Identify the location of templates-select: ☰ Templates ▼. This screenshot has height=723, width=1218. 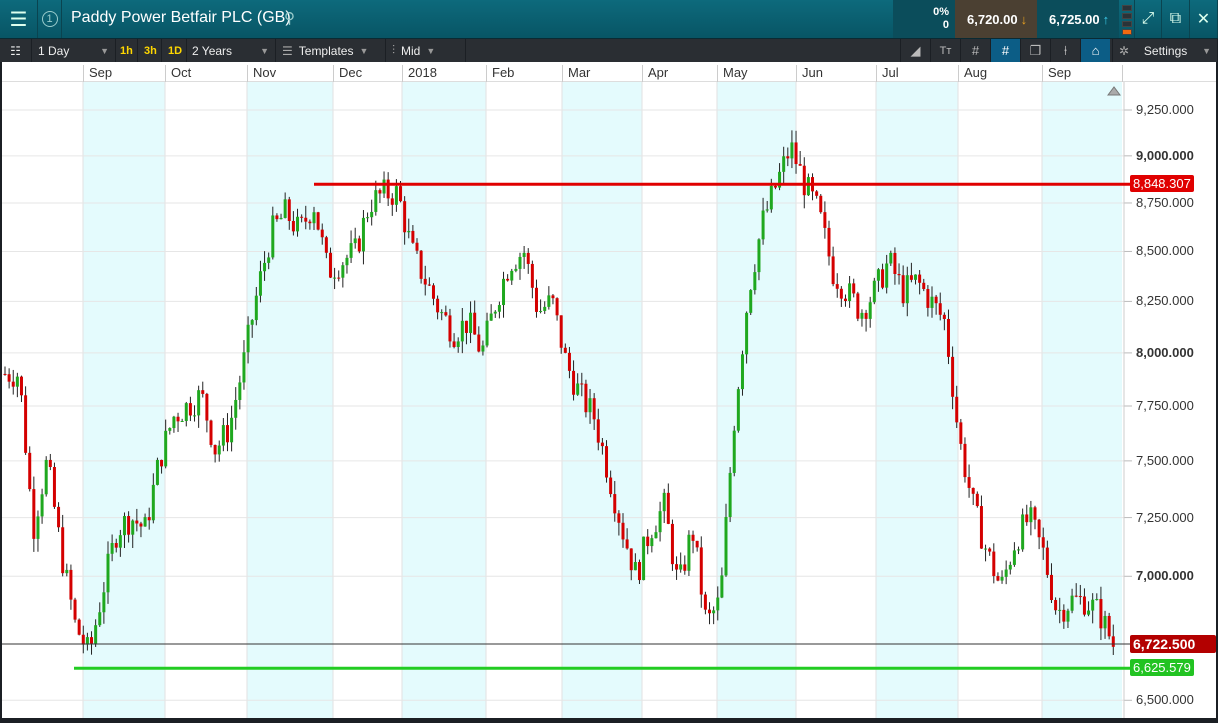
(331, 50).